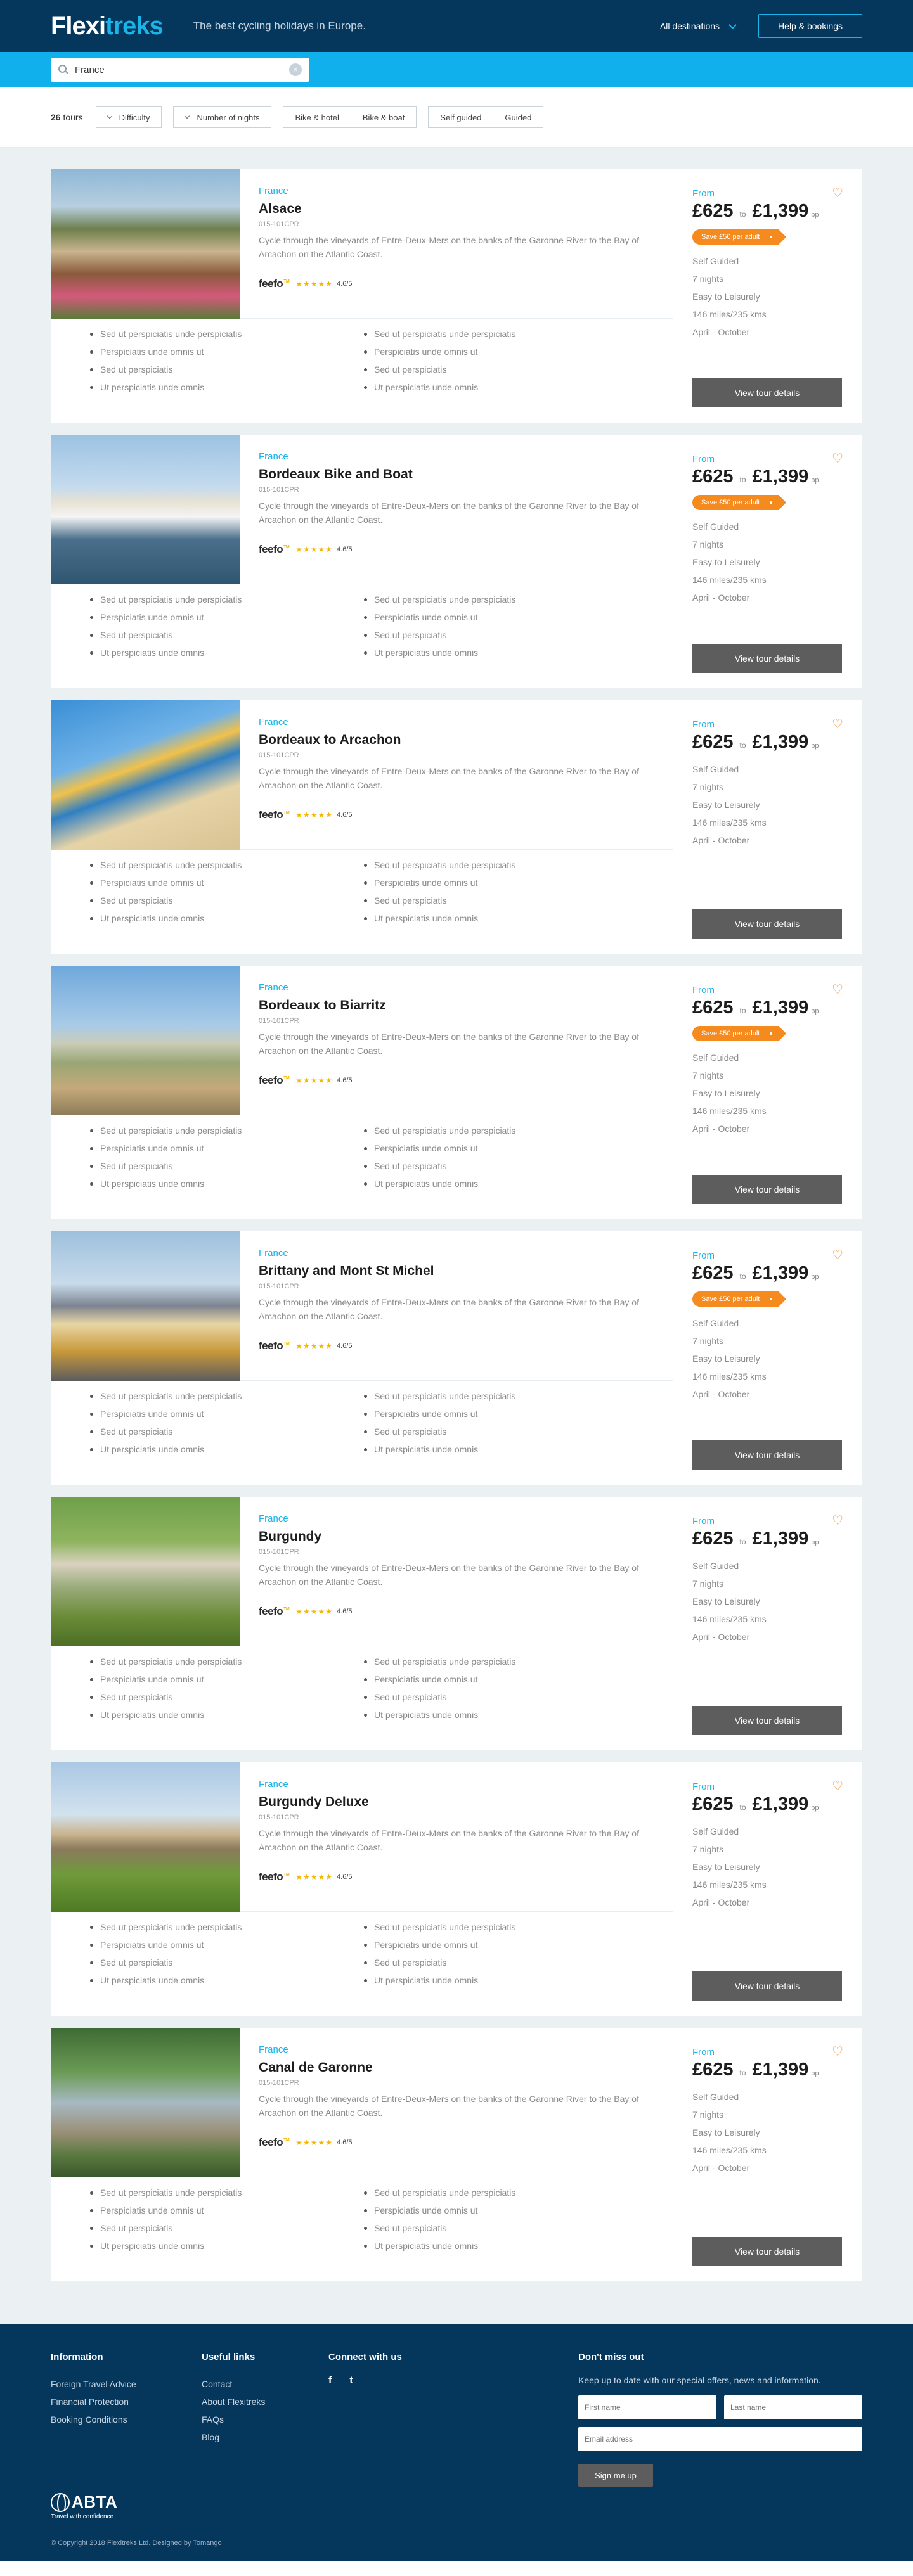 The height and width of the screenshot is (2576, 913). What do you see at coordinates (126, 2402) in the screenshot?
I see `footer-link: Financial Protection` at bounding box center [126, 2402].